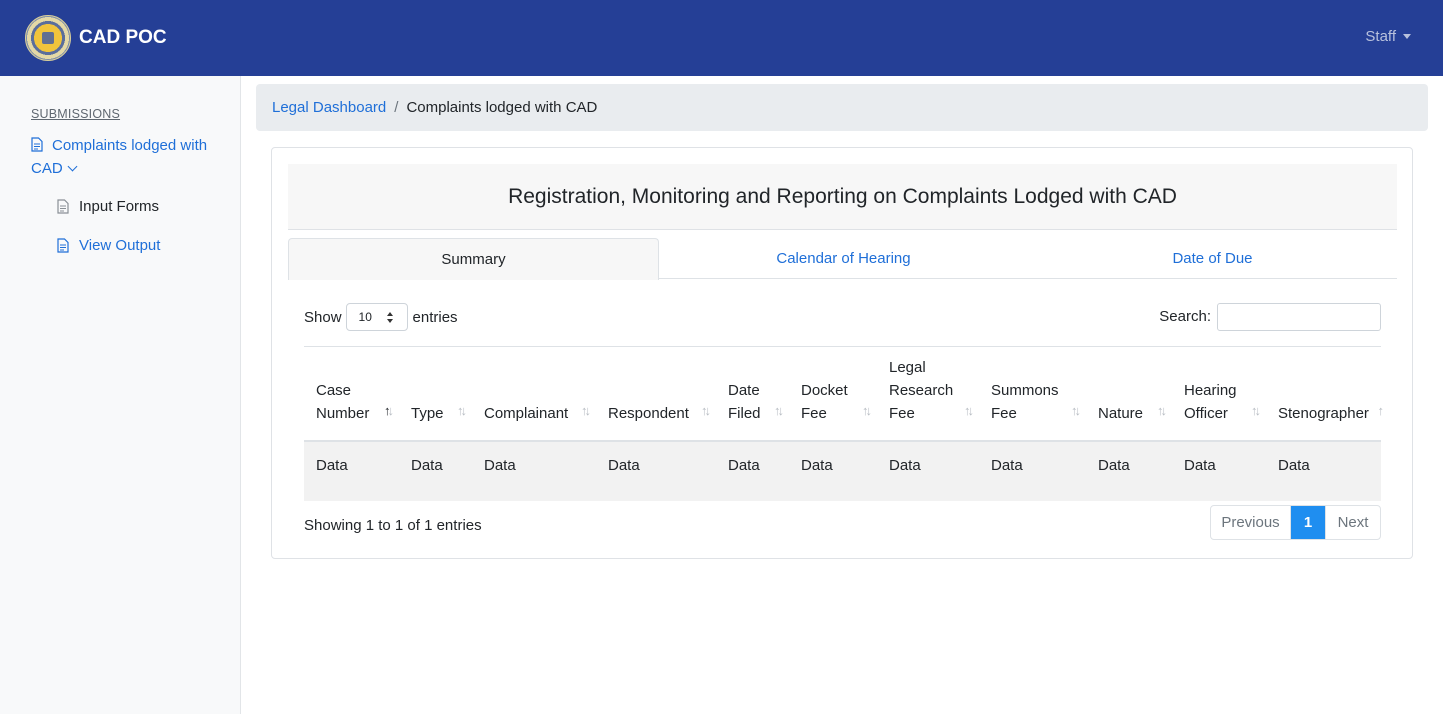  I want to click on sidebar-item-view-output: View Output, so click(108, 245).